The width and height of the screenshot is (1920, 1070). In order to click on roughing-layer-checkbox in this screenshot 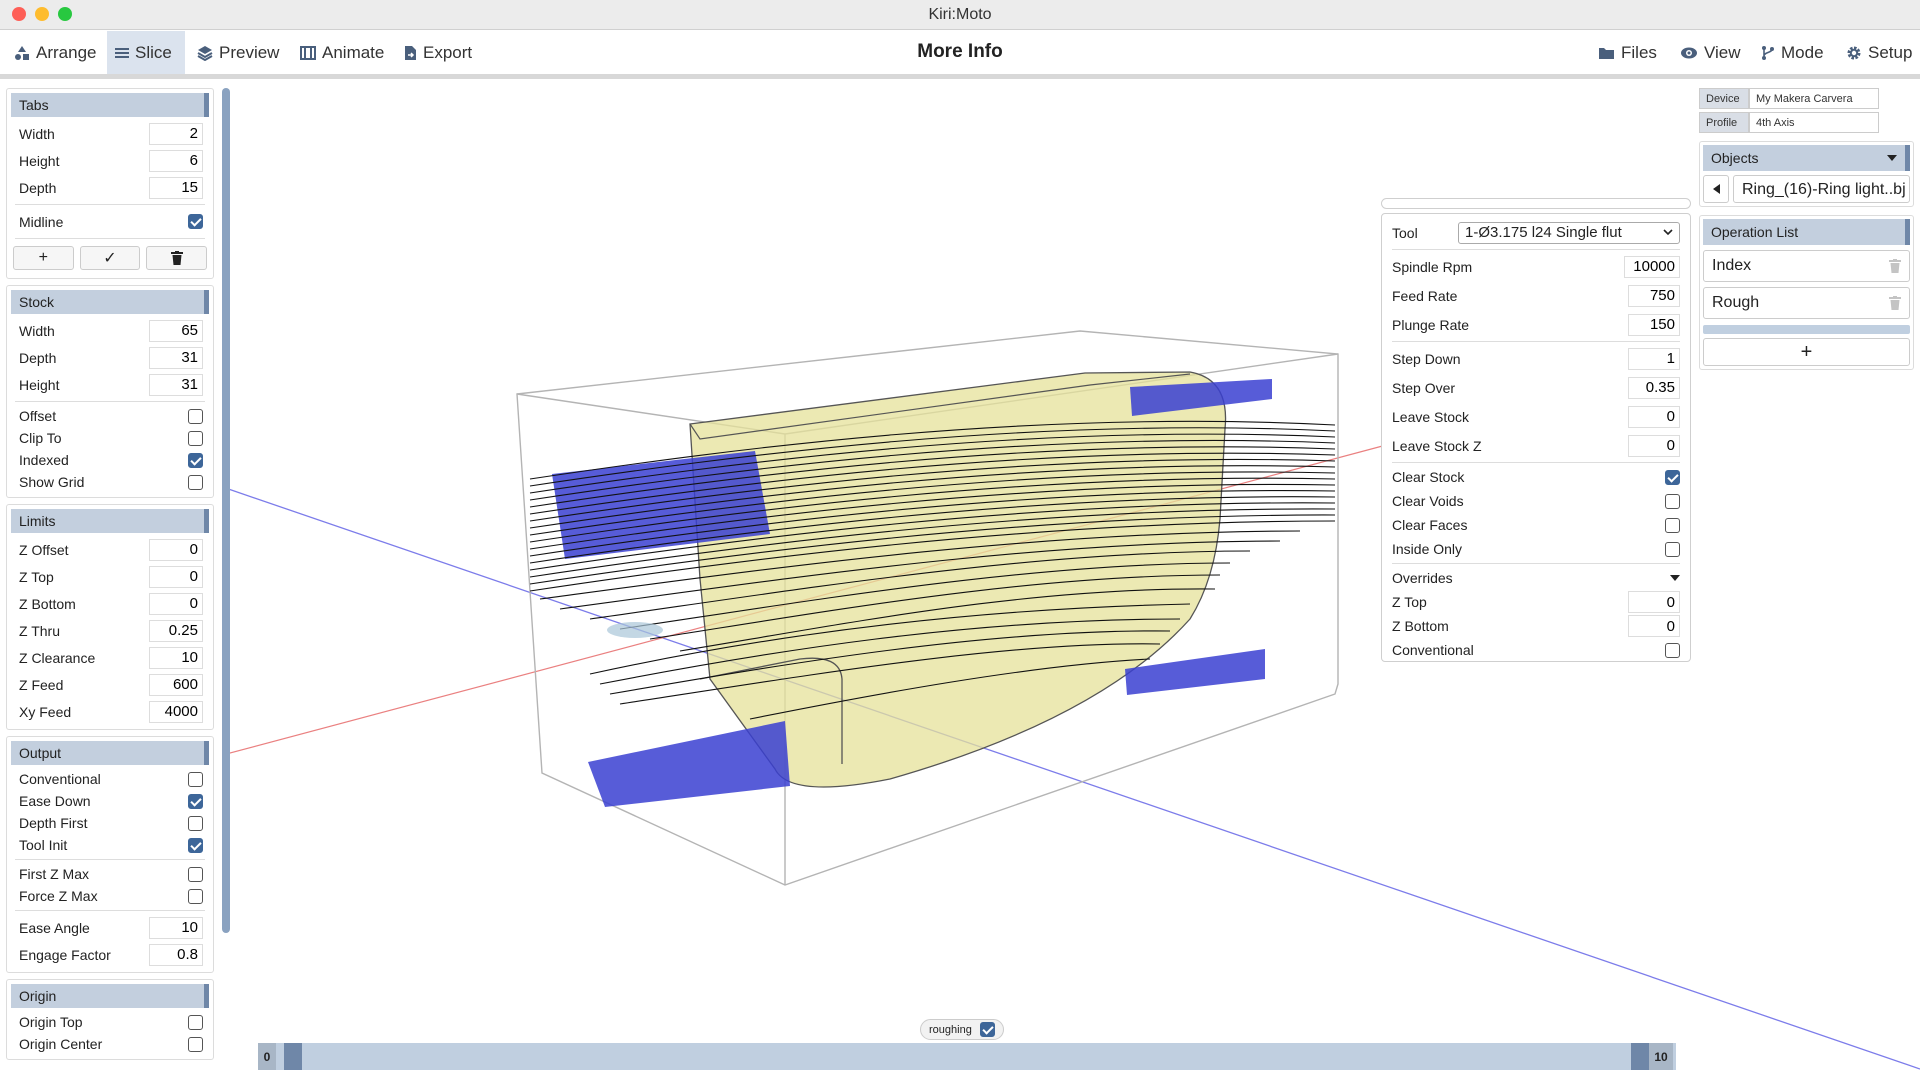, I will do `click(987, 1029)`.